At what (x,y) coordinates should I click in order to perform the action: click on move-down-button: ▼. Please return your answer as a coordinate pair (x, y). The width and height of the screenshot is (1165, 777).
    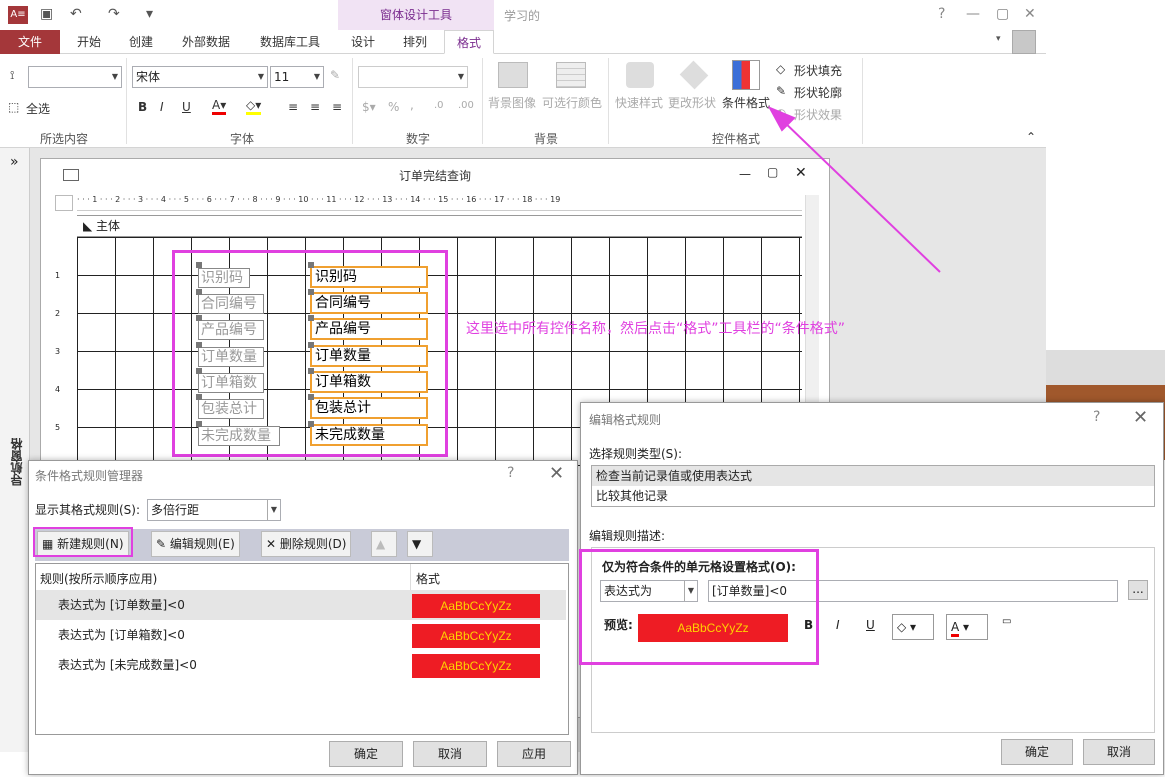
    Looking at the image, I should click on (420, 544).